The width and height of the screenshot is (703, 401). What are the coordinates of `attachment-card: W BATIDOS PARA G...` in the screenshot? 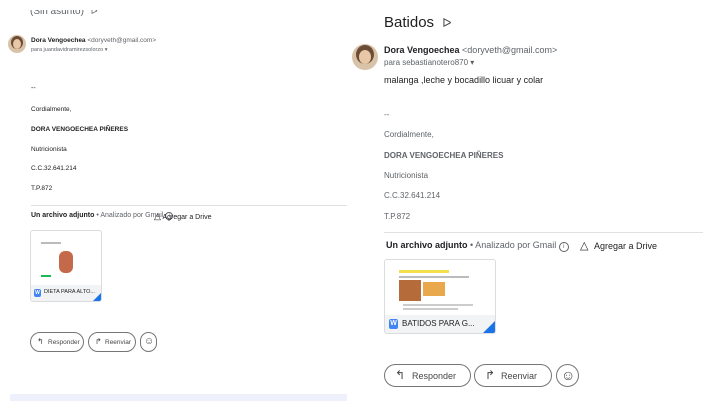 It's located at (440, 296).